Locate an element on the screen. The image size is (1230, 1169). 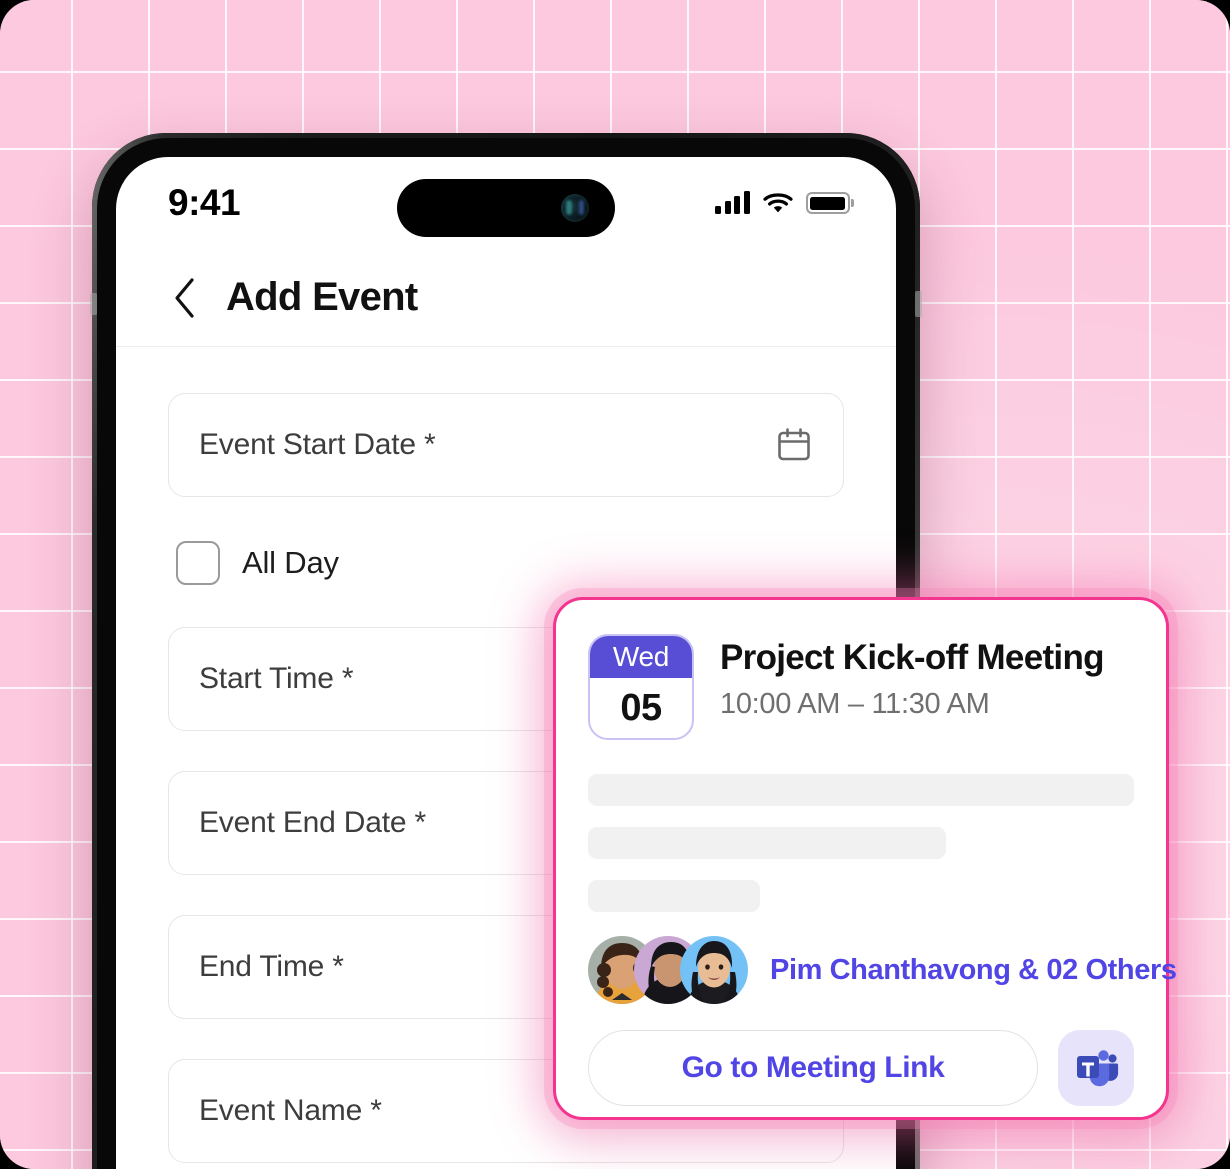
all-day-label: All Day is located at coordinates (290, 562).